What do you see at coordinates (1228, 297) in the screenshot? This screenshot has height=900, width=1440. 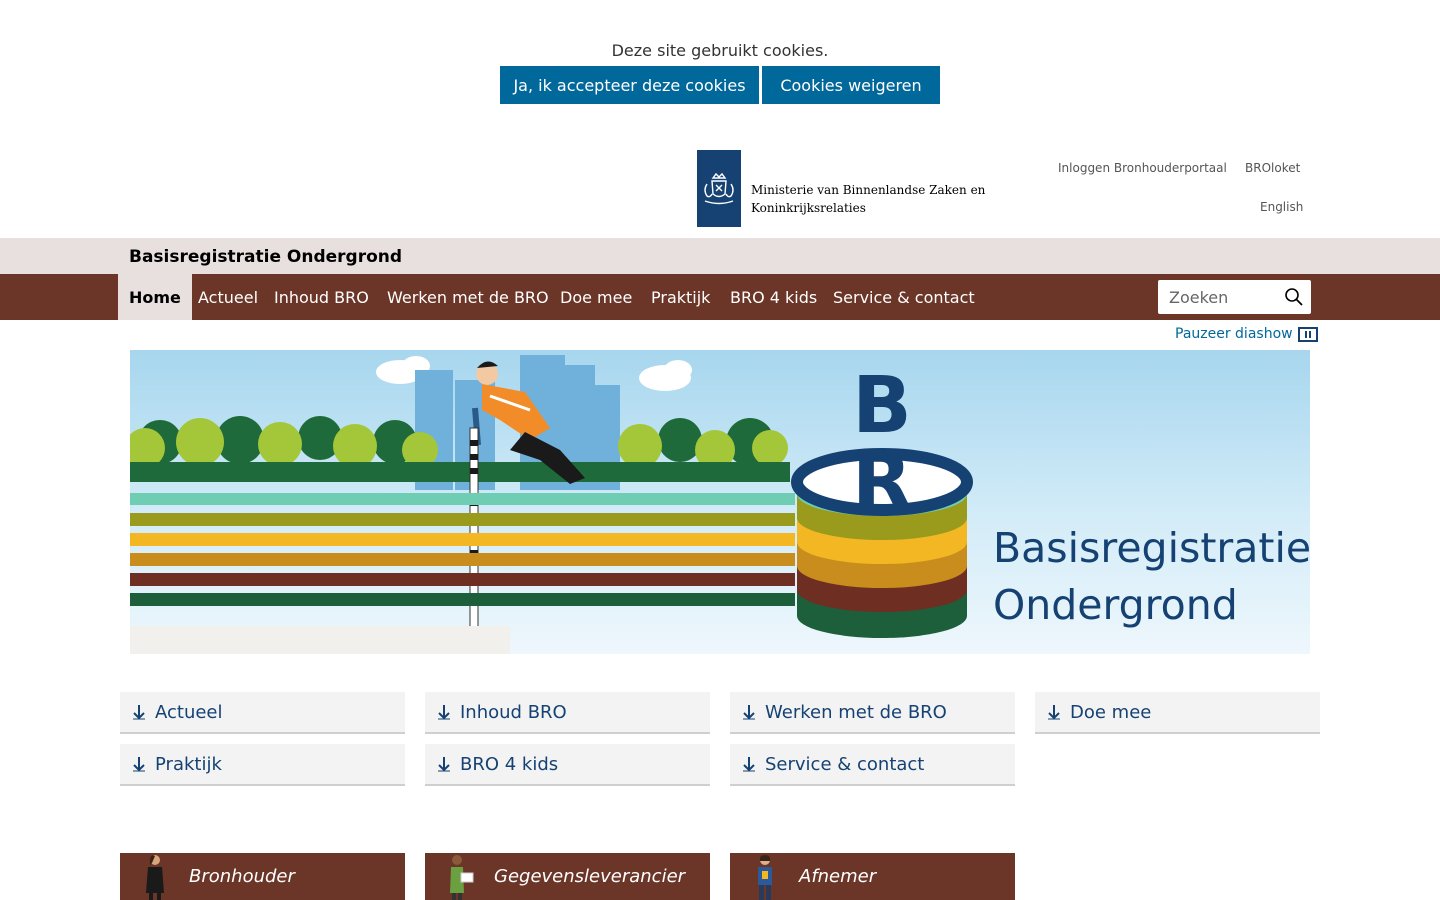 I see `search-input` at bounding box center [1228, 297].